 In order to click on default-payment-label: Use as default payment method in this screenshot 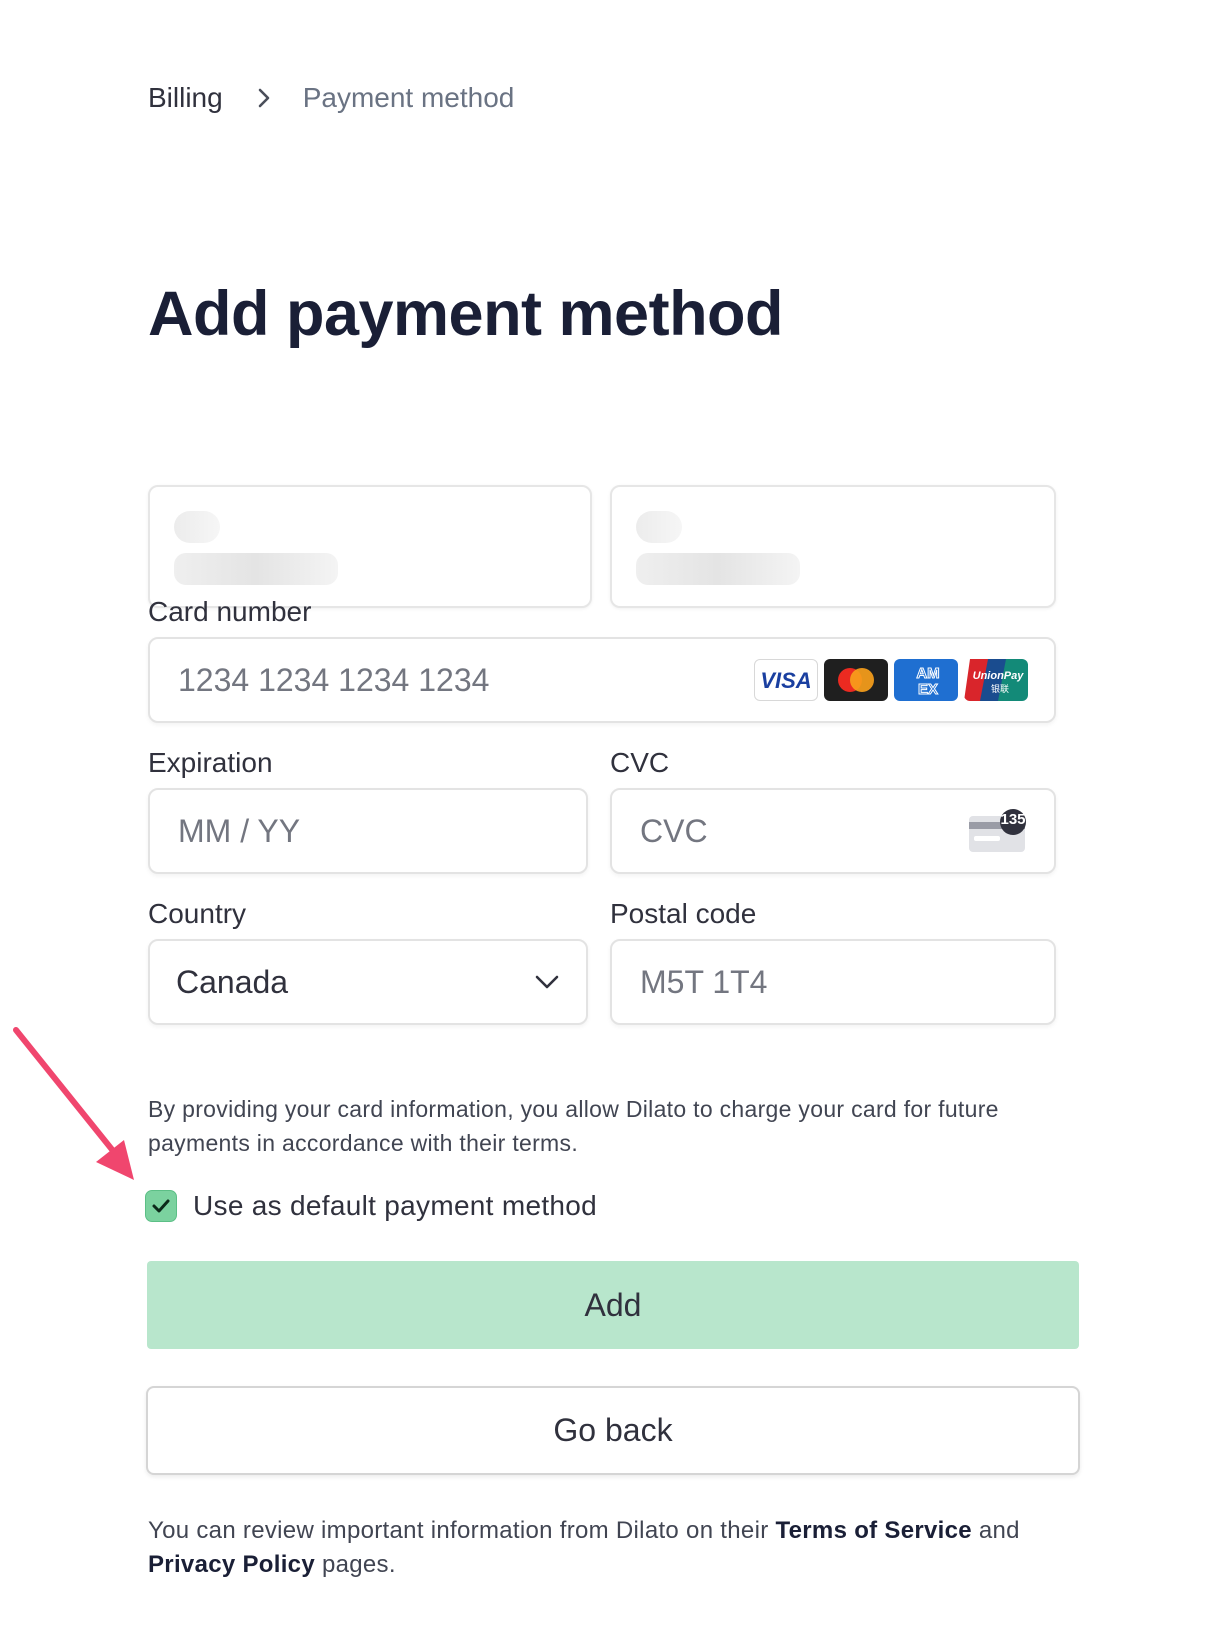, I will do `click(395, 1205)`.